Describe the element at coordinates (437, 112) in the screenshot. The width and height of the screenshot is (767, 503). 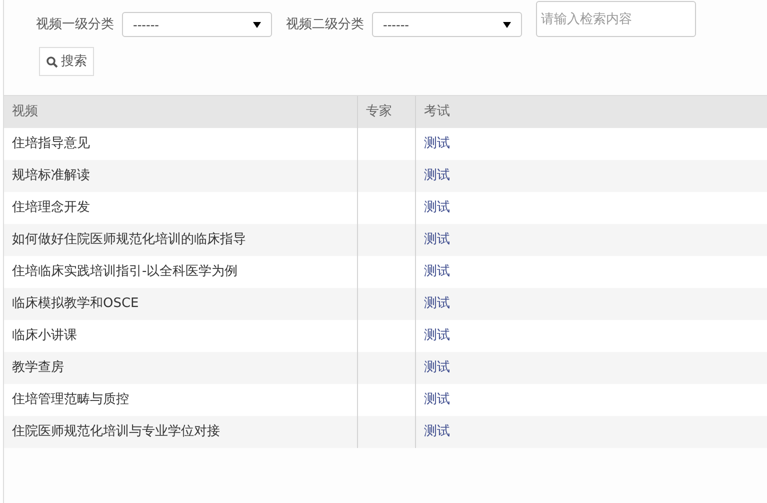
I see `column-header: 考试` at that location.